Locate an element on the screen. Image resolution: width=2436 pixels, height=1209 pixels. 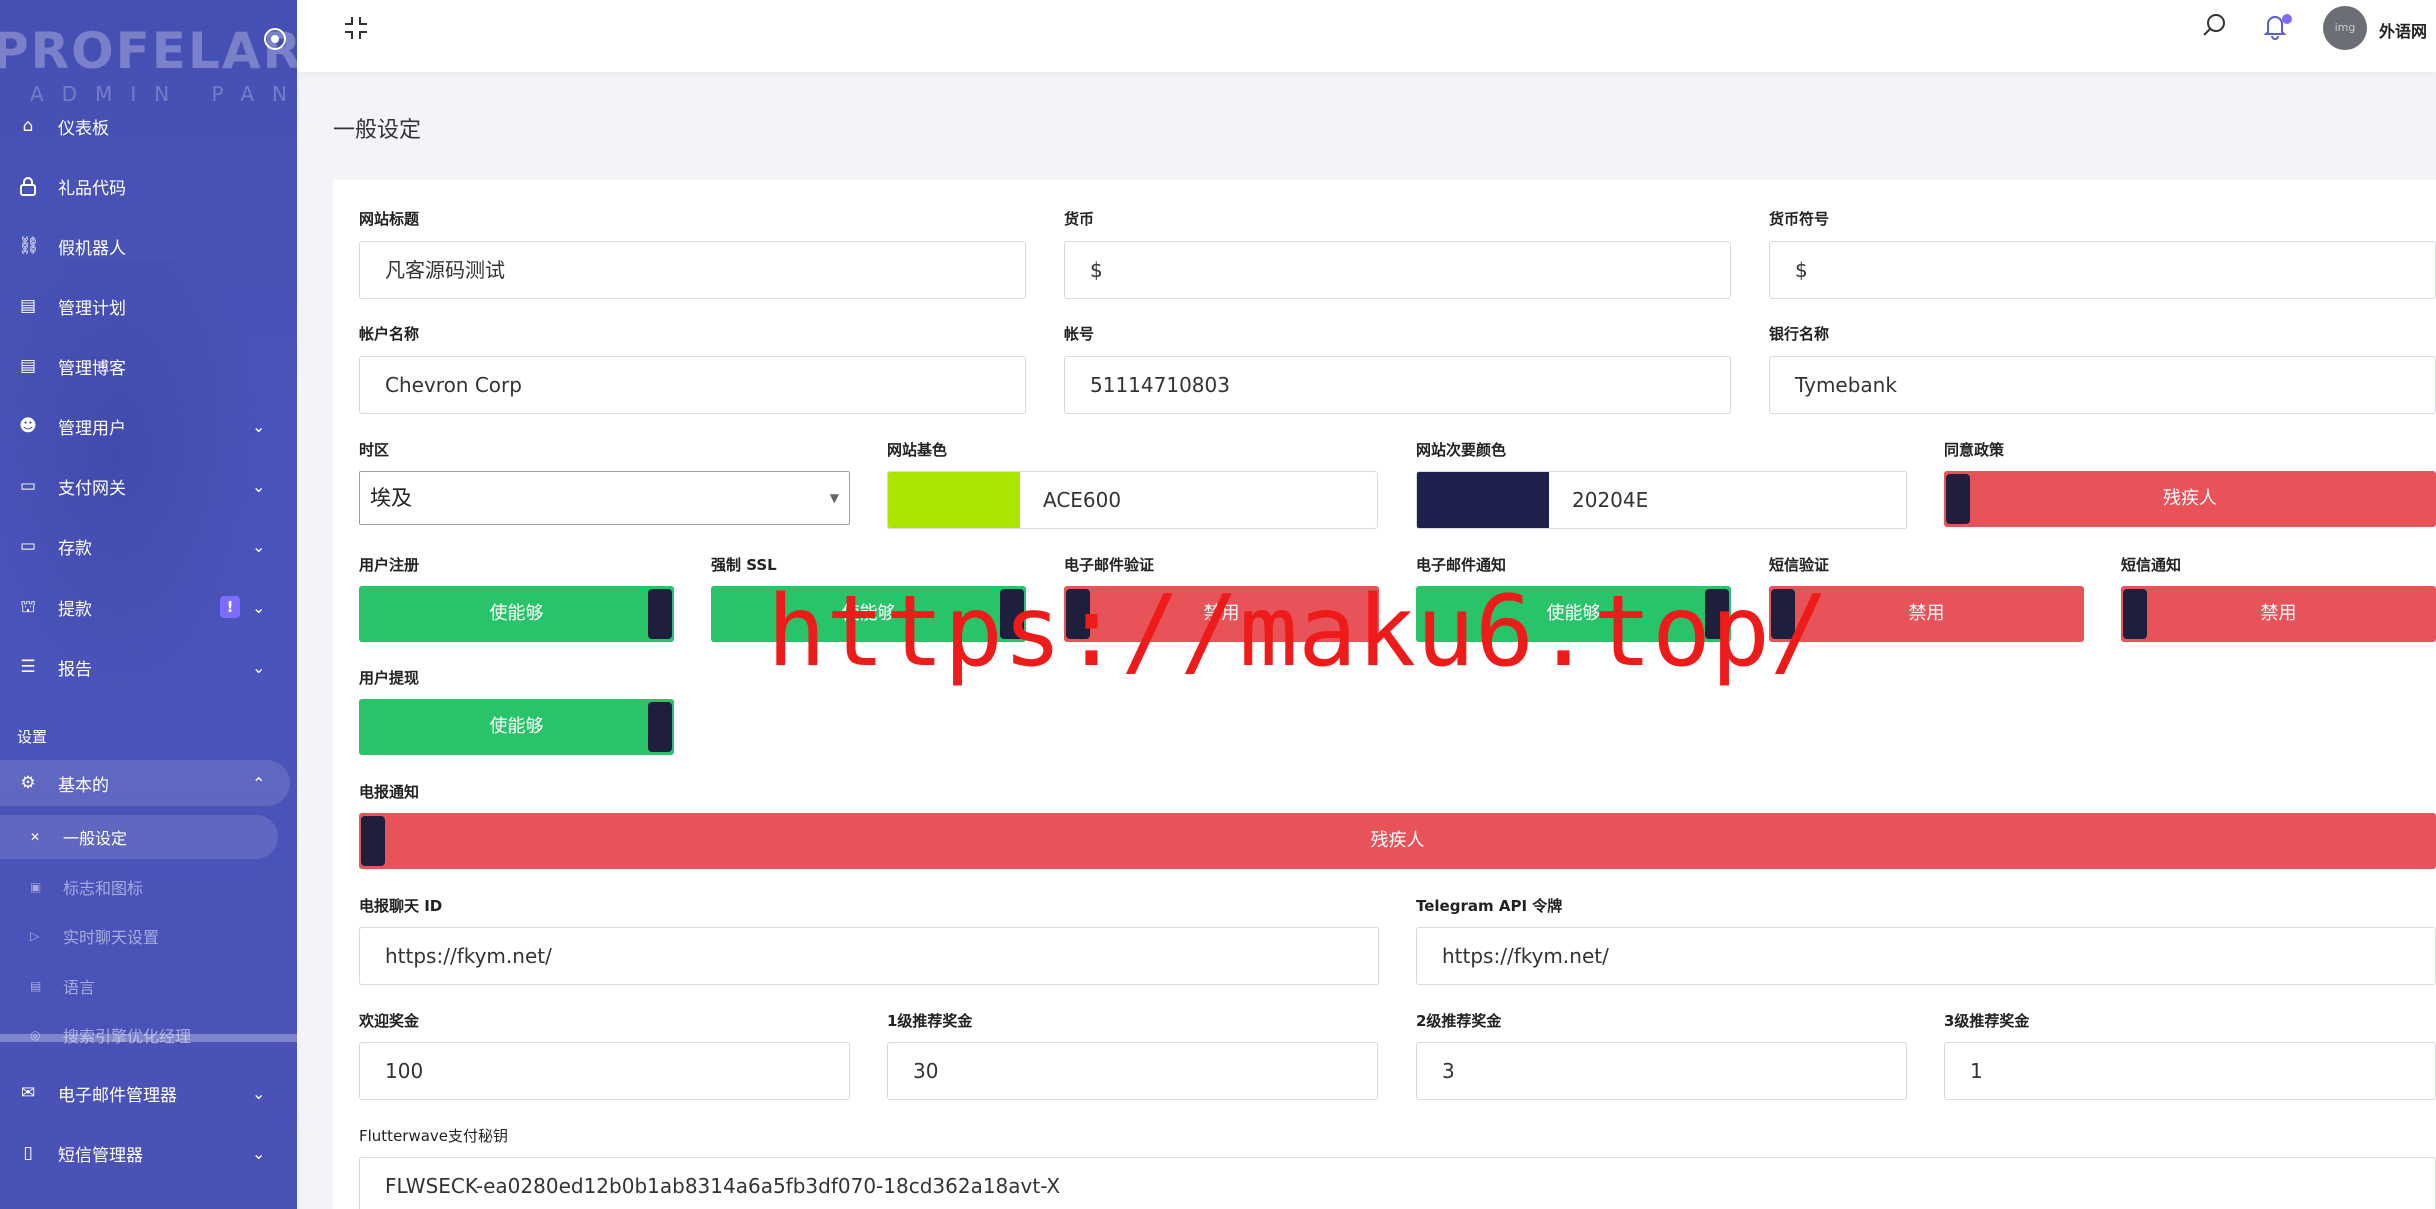
user-withdraw-toggle: 使能够 is located at coordinates (516, 727).